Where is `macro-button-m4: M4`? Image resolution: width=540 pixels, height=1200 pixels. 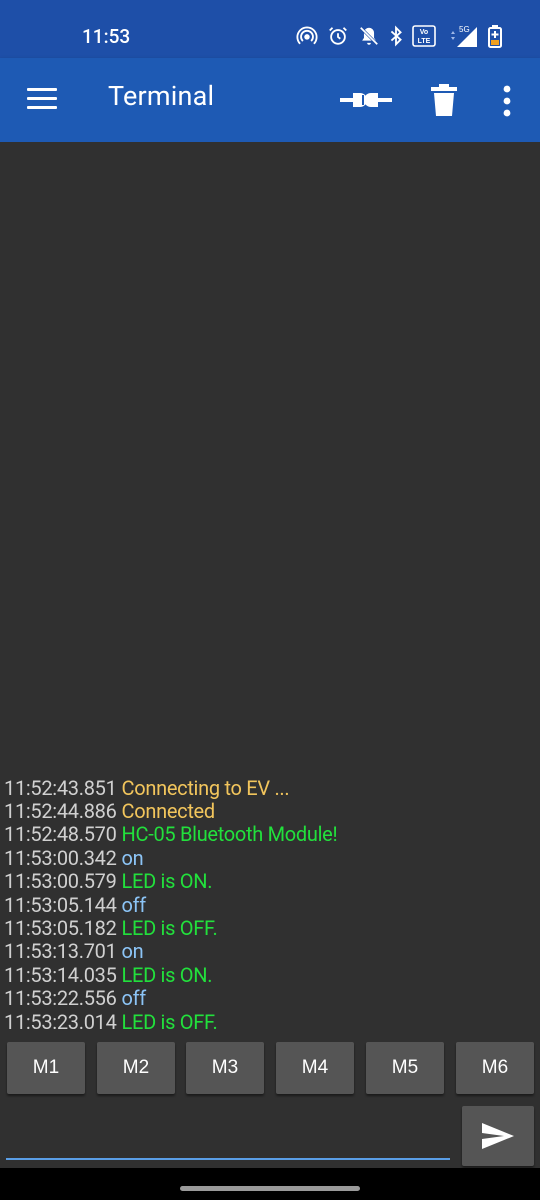
macro-button-m4: M4 is located at coordinates (315, 1068).